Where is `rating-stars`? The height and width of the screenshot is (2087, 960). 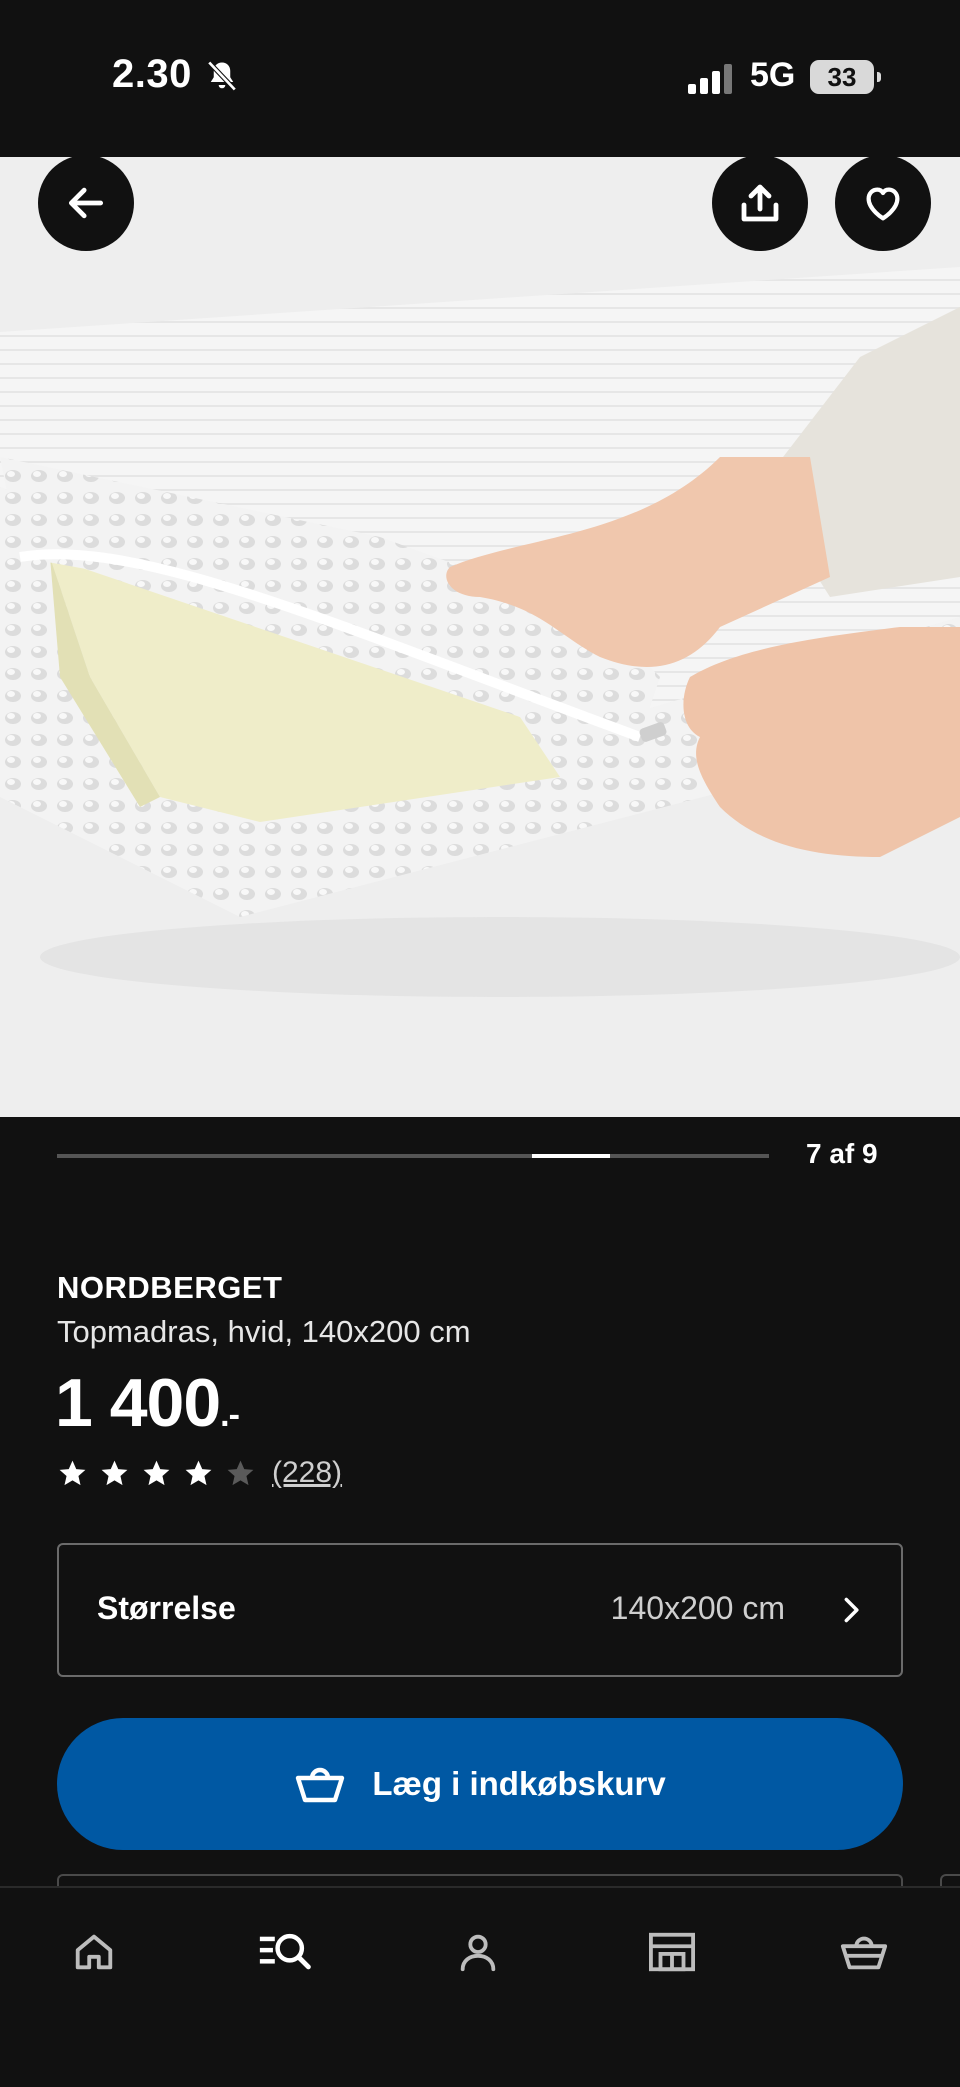 rating-stars is located at coordinates (156, 1473).